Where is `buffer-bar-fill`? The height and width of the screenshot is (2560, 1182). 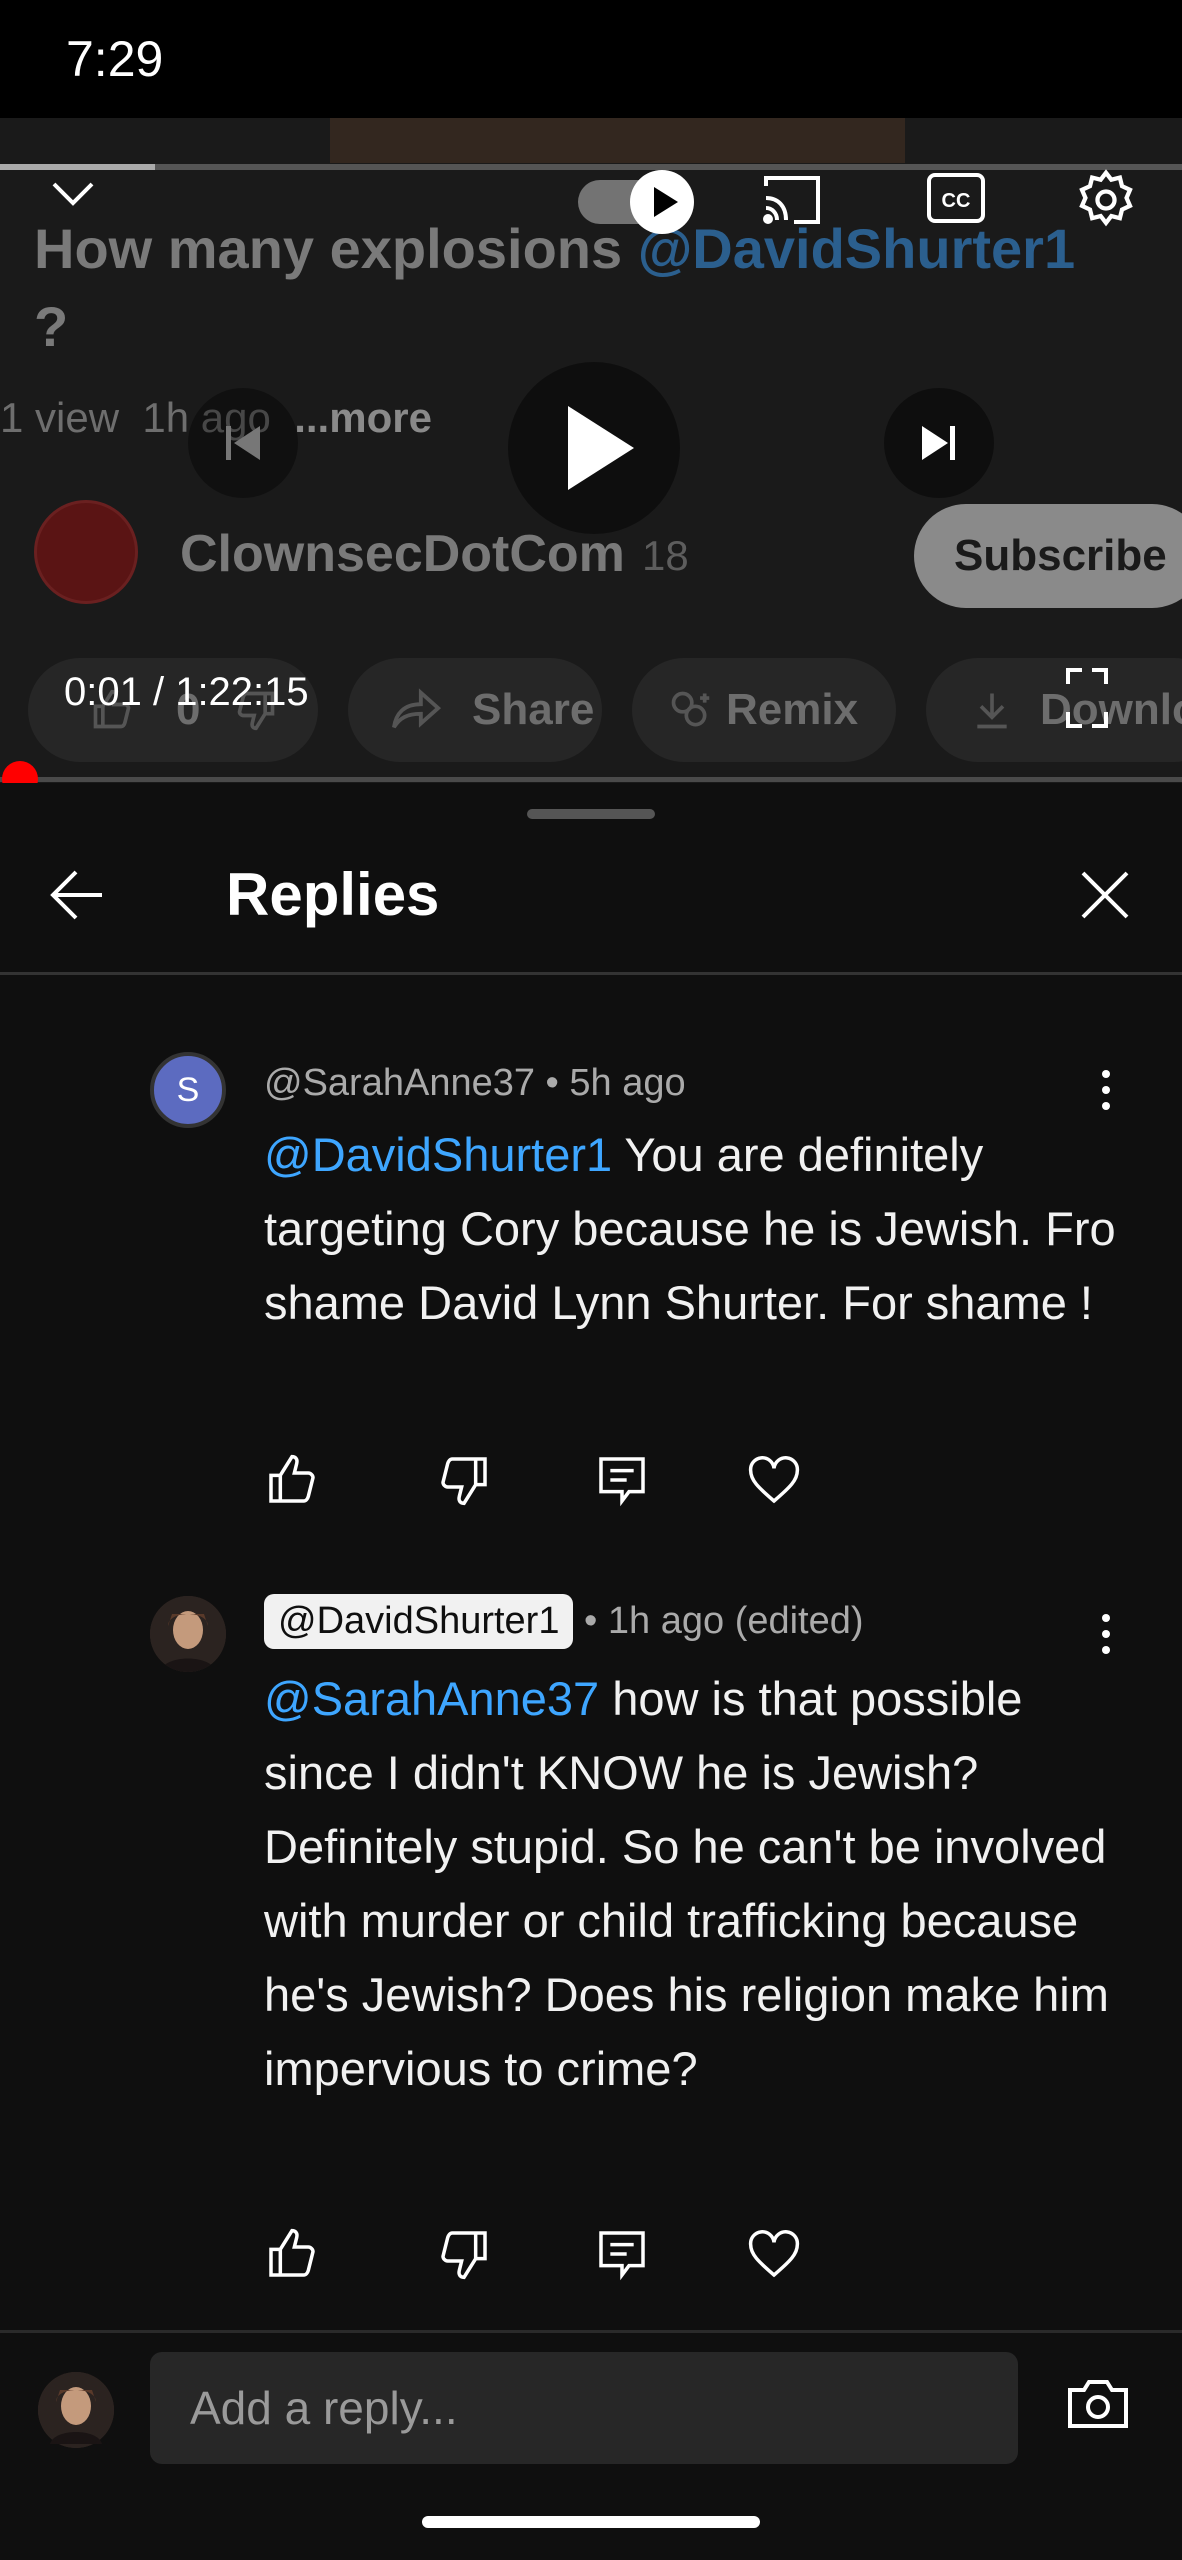
buffer-bar-fill is located at coordinates (77, 167).